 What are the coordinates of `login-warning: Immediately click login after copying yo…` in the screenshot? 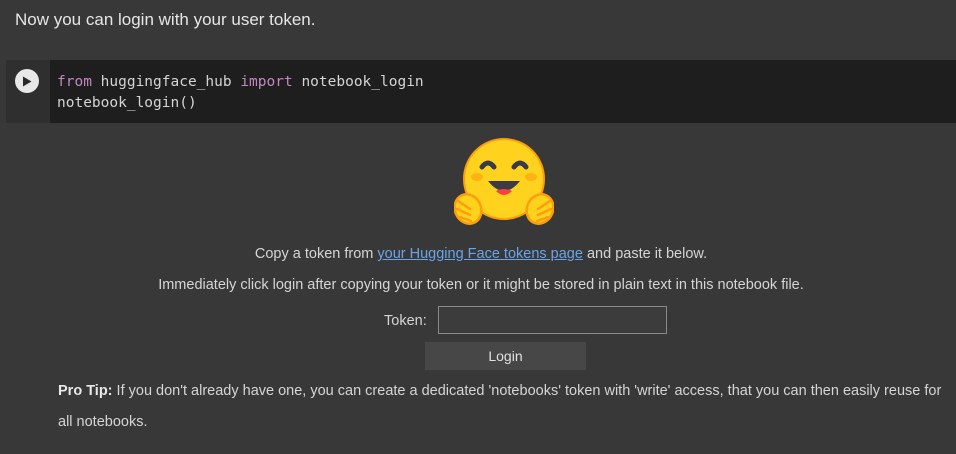 It's located at (481, 285).